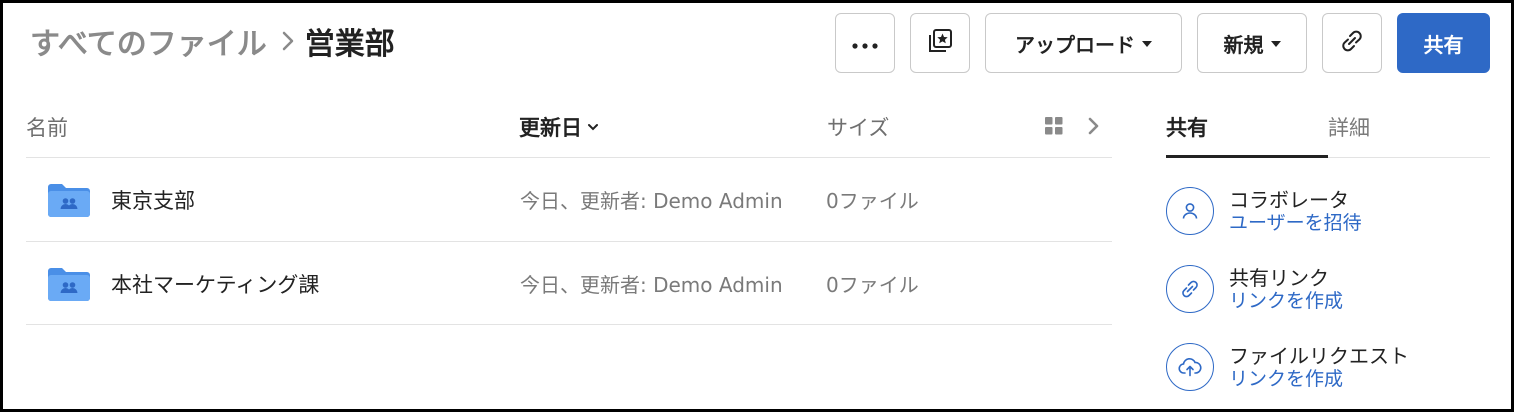 The width and height of the screenshot is (1514, 412). Describe the element at coordinates (569, 324) in the screenshot. I see `row-divider` at that location.